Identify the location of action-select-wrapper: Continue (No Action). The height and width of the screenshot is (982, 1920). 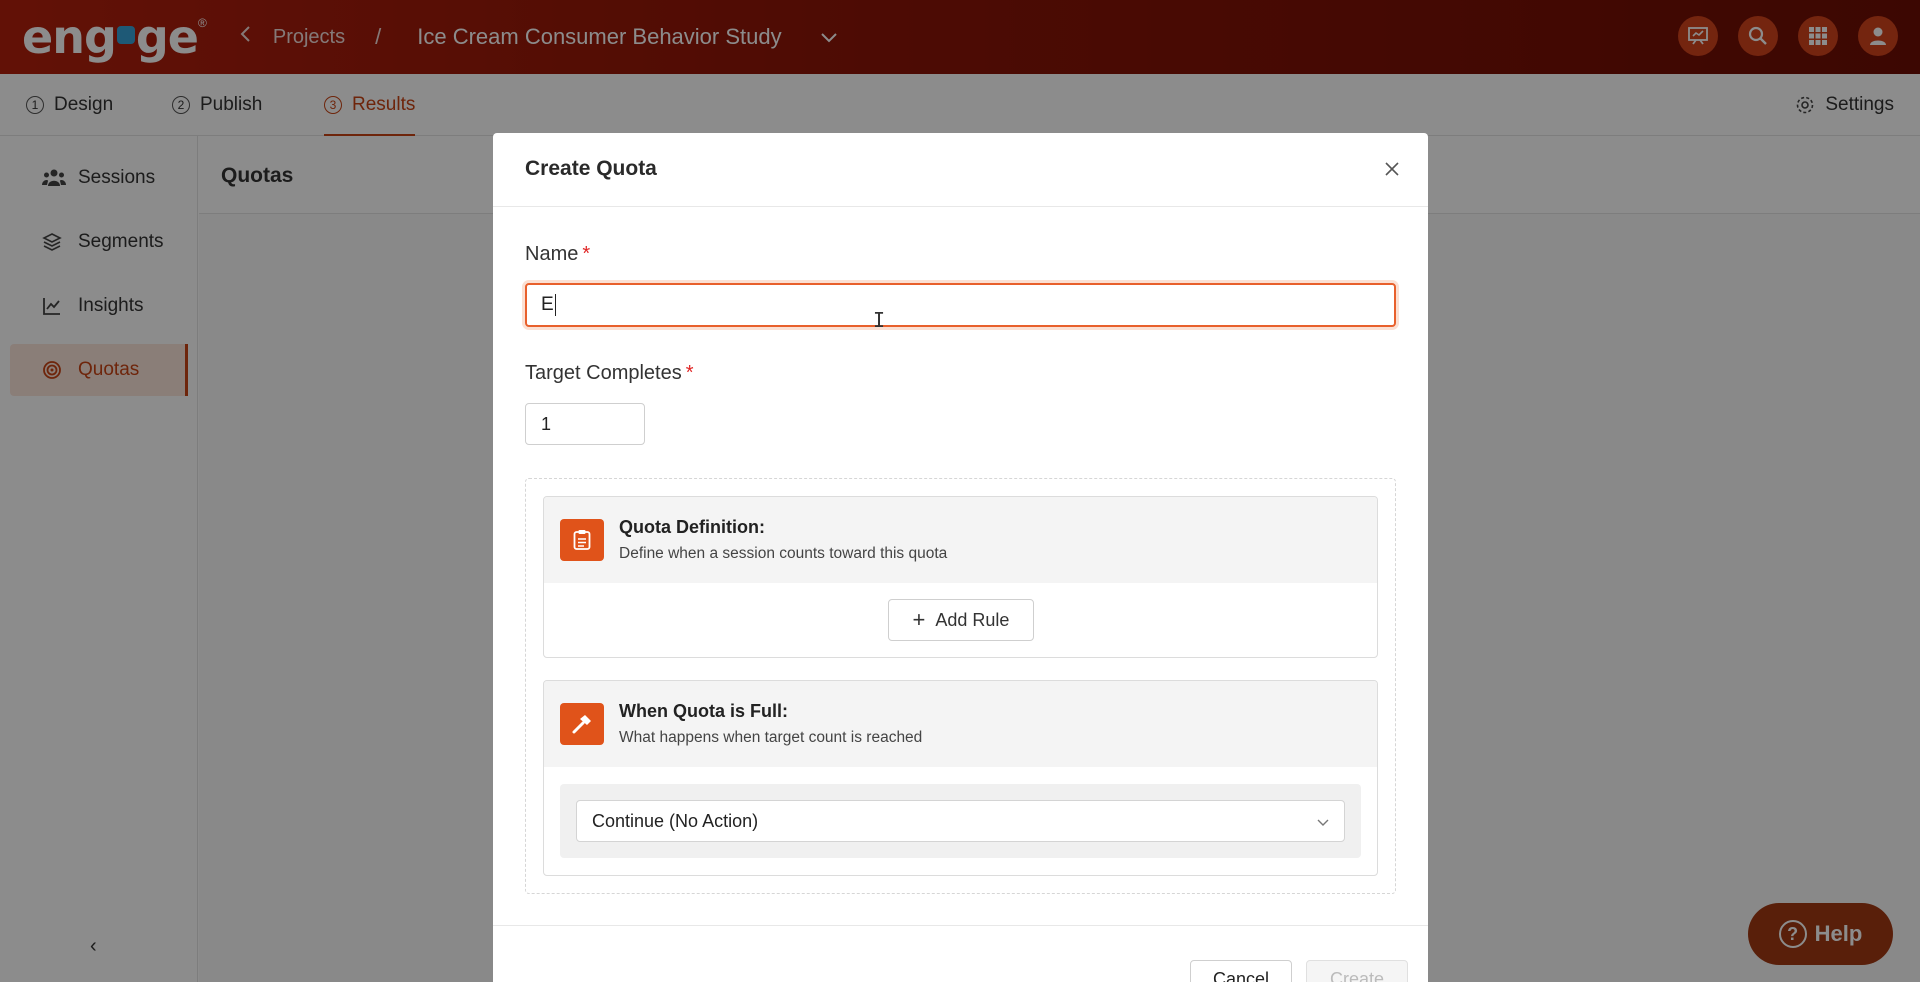
(960, 821).